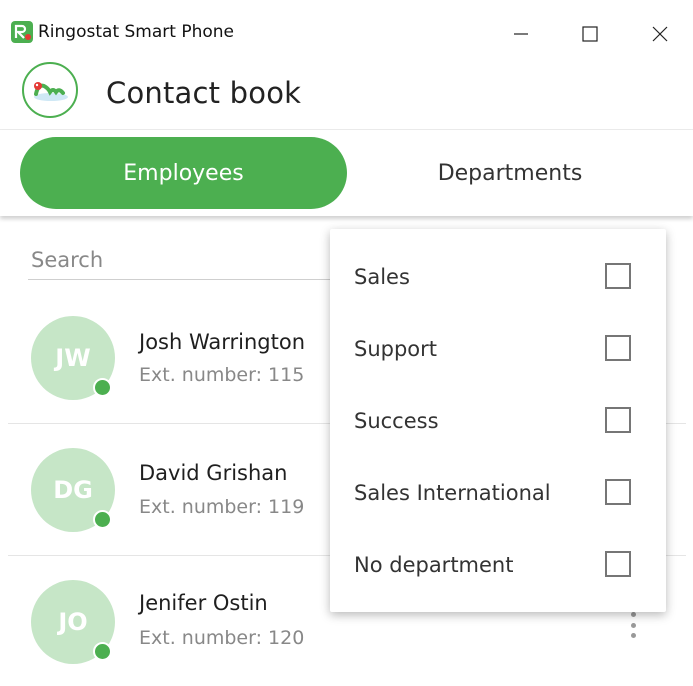  What do you see at coordinates (633, 625) in the screenshot?
I see `more-options-icon` at bounding box center [633, 625].